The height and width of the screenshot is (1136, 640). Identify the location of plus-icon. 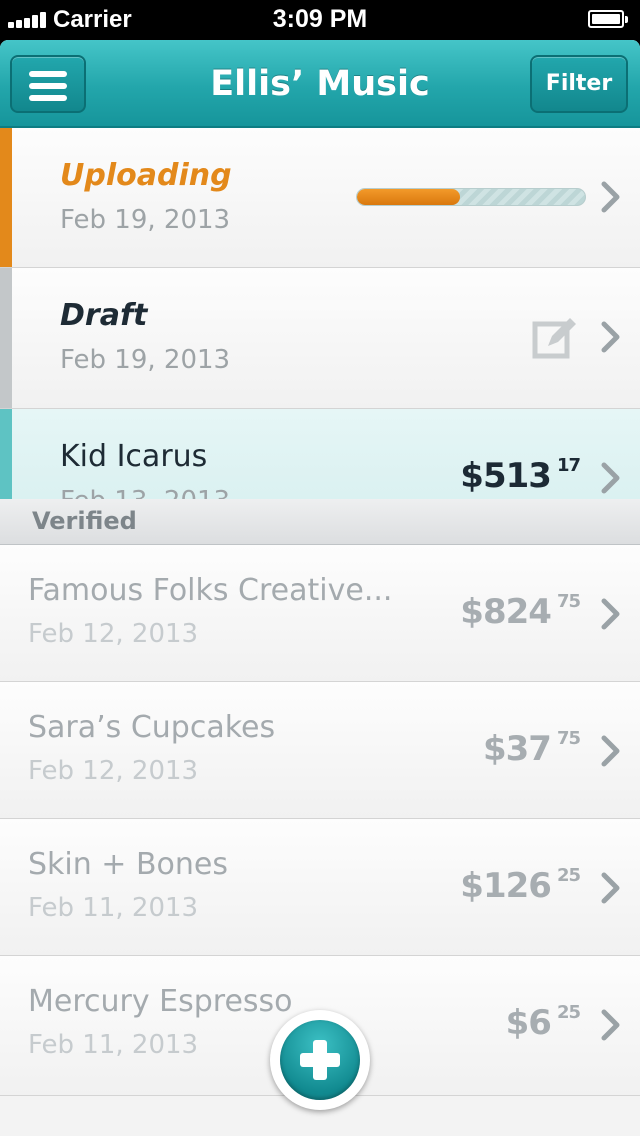
(320, 1060).